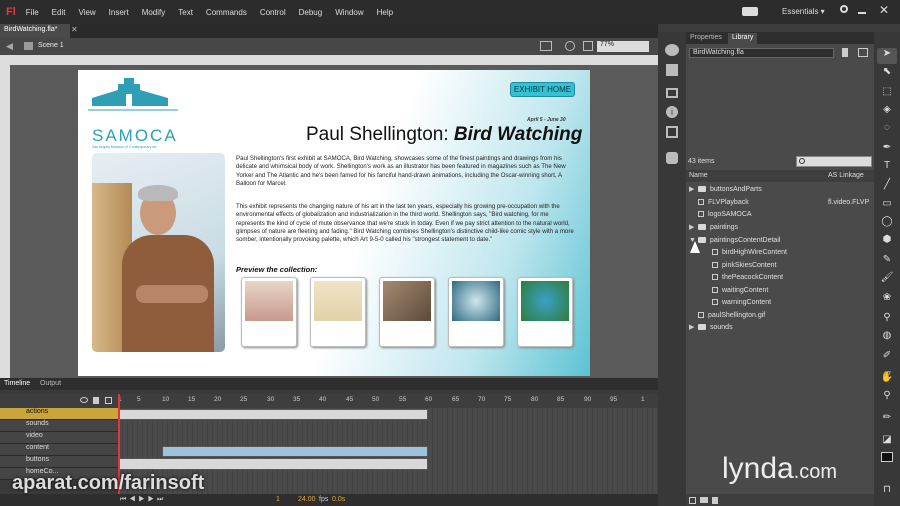 This screenshot has width=900, height=506. I want to click on bone-tool-icon: ⚲, so click(887, 320).